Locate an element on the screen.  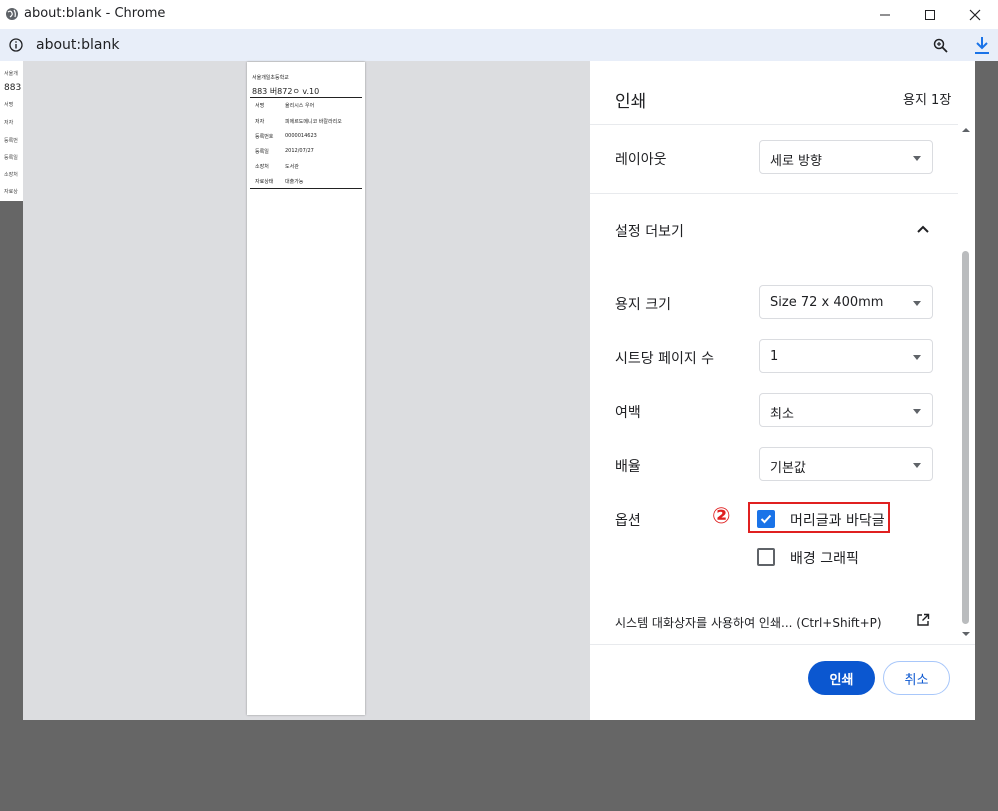
layout-value: 세로 방향 is located at coordinates (796, 161).